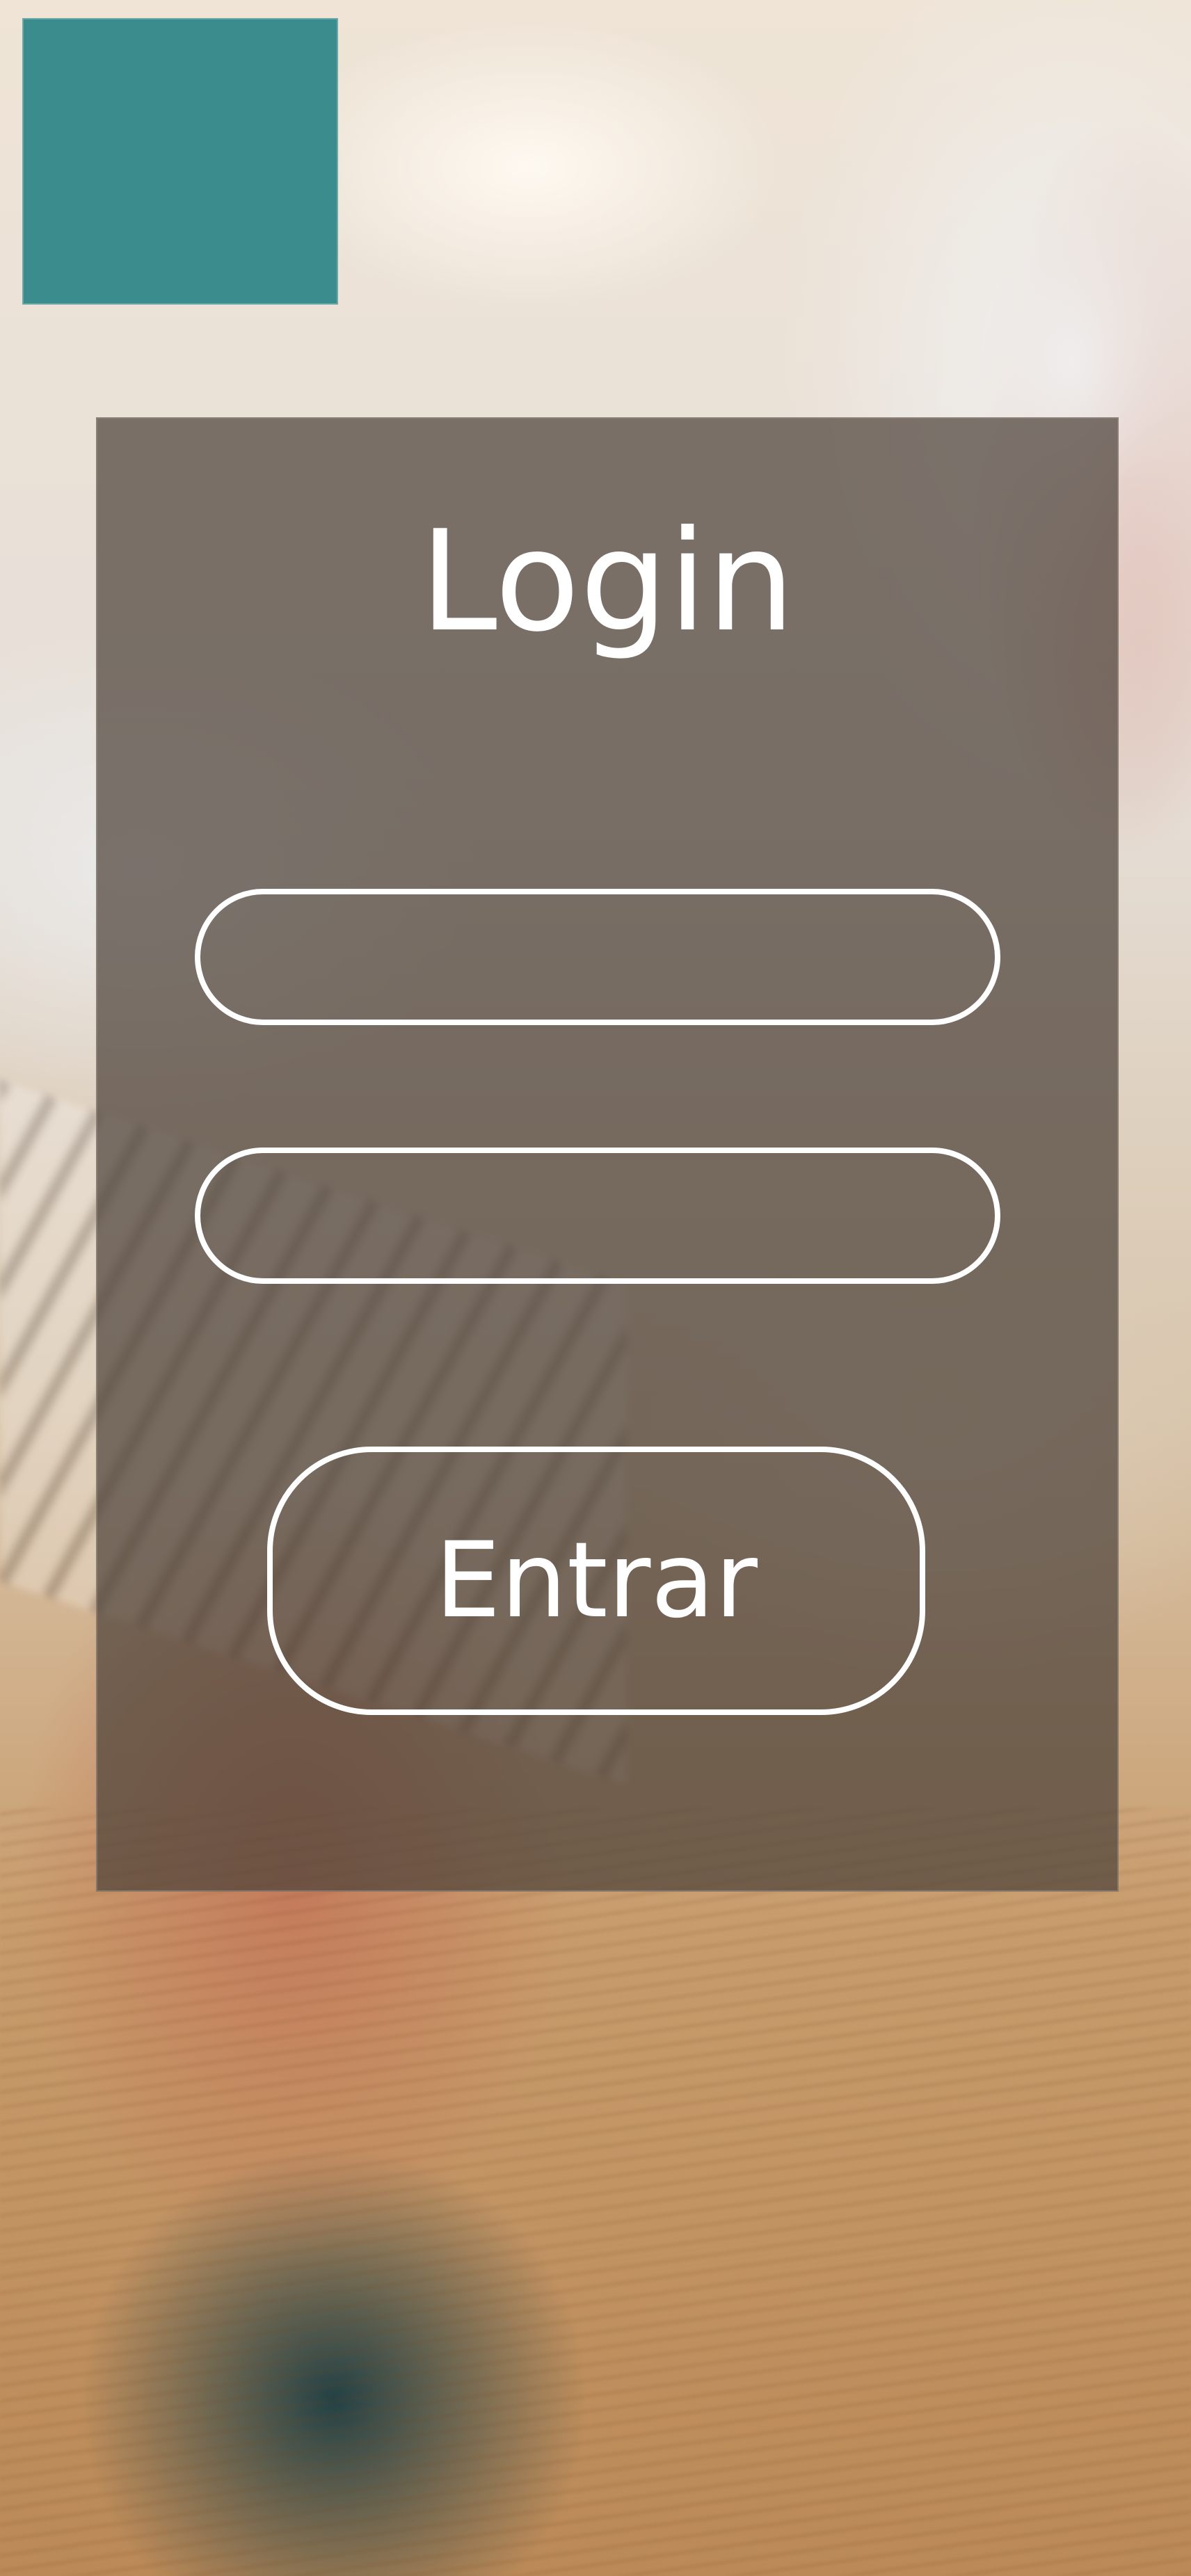 The width and height of the screenshot is (1191, 2576). I want to click on page-title: Login, so click(607, 582).